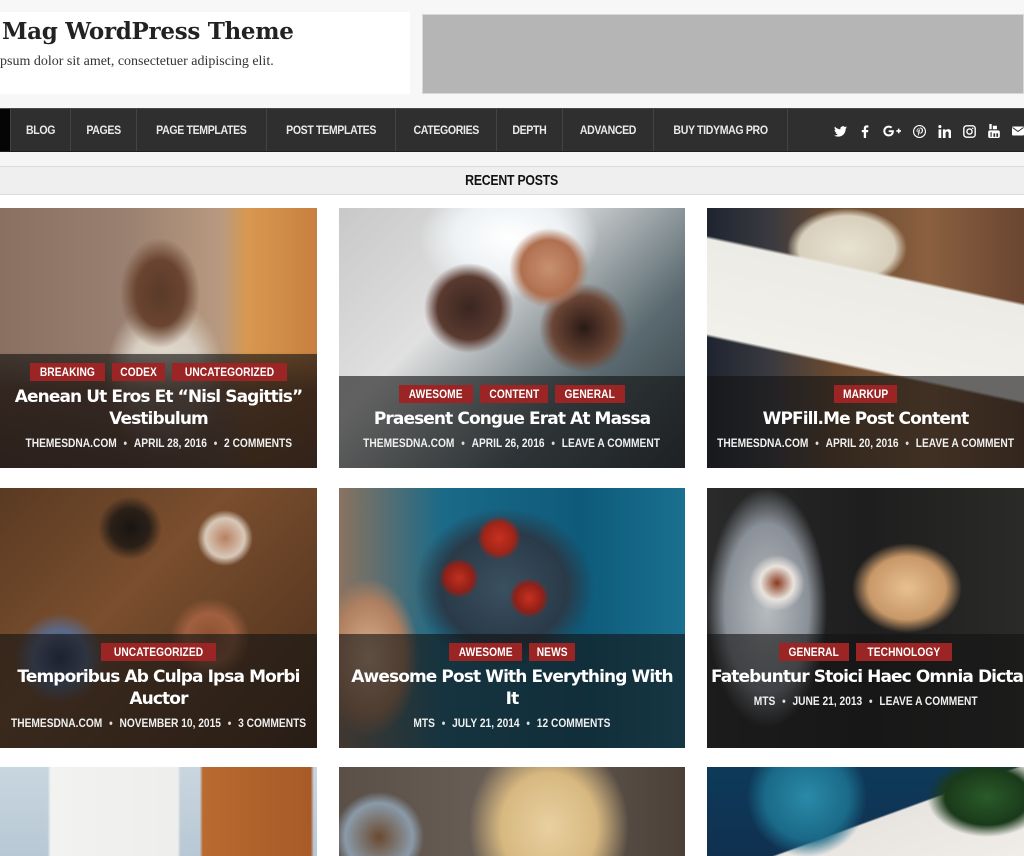 This screenshot has height=856, width=1024. I want to click on post-date: NOVEMBER 10, 2015, so click(169, 723).